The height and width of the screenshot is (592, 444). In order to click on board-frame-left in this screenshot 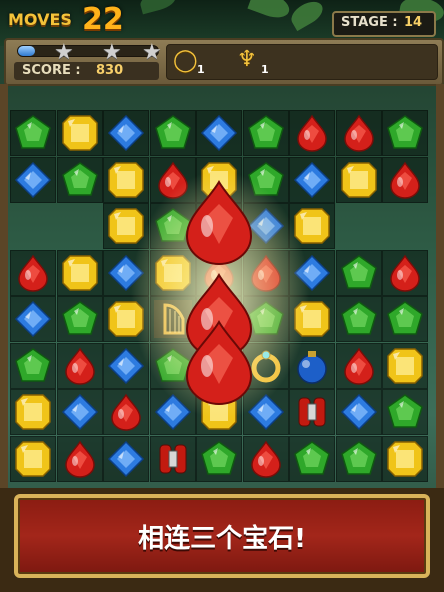, I will do `click(4, 287)`.